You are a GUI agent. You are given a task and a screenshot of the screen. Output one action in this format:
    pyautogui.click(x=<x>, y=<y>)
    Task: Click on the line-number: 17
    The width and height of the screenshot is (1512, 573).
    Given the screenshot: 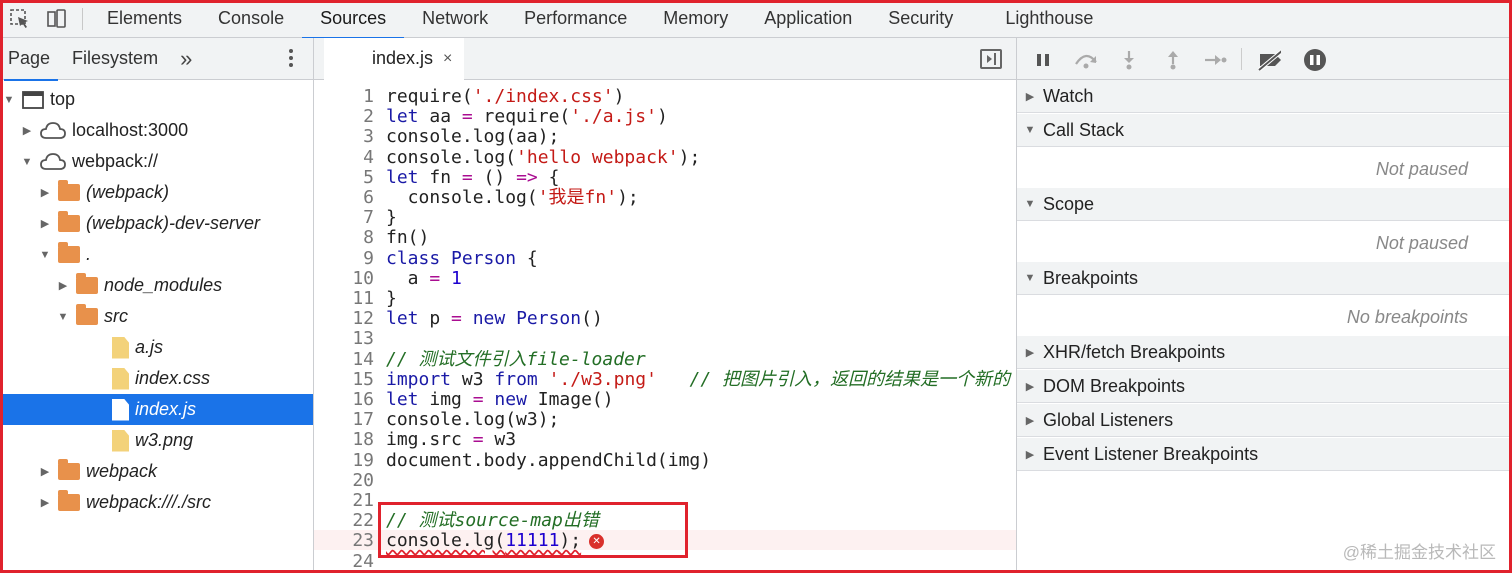 What is the action you would take?
    pyautogui.click(x=344, y=420)
    